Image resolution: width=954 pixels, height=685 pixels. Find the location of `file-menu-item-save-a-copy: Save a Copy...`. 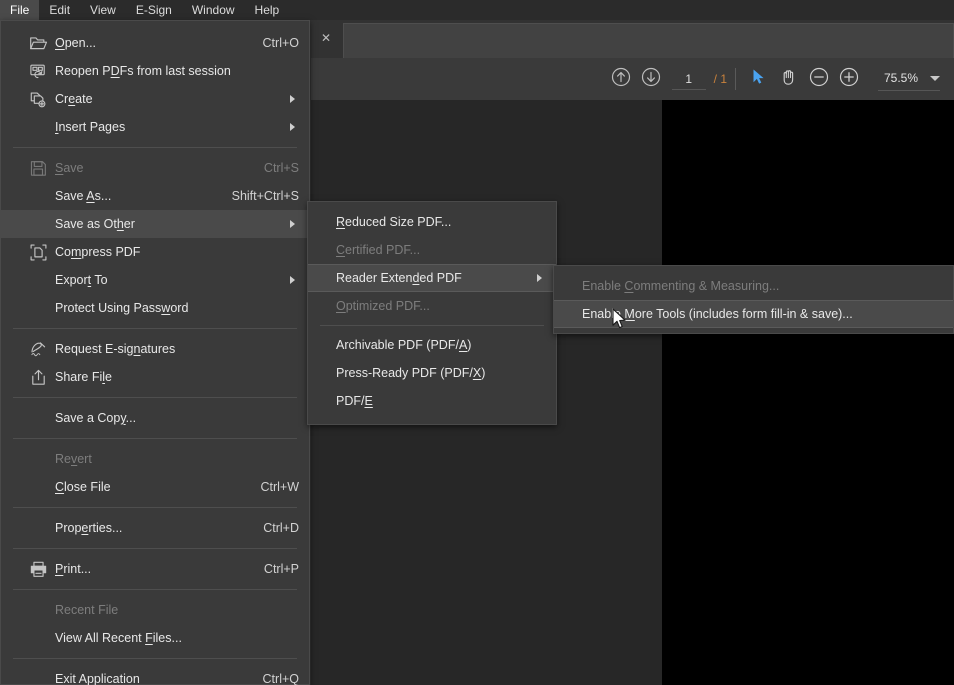

file-menu-item-save-a-copy: Save a Copy... is located at coordinates (155, 418).